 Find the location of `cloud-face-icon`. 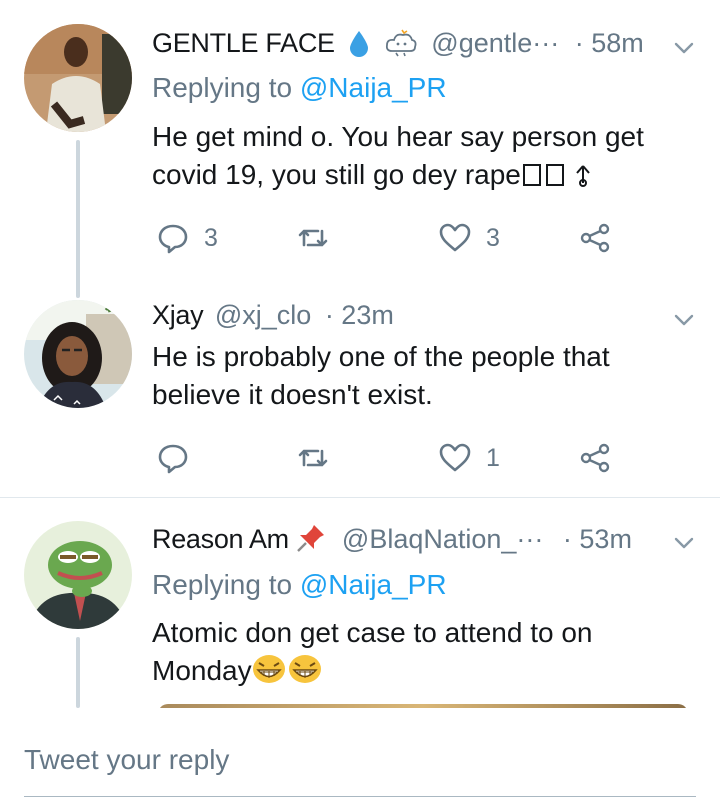

cloud-face-icon is located at coordinates (401, 43).